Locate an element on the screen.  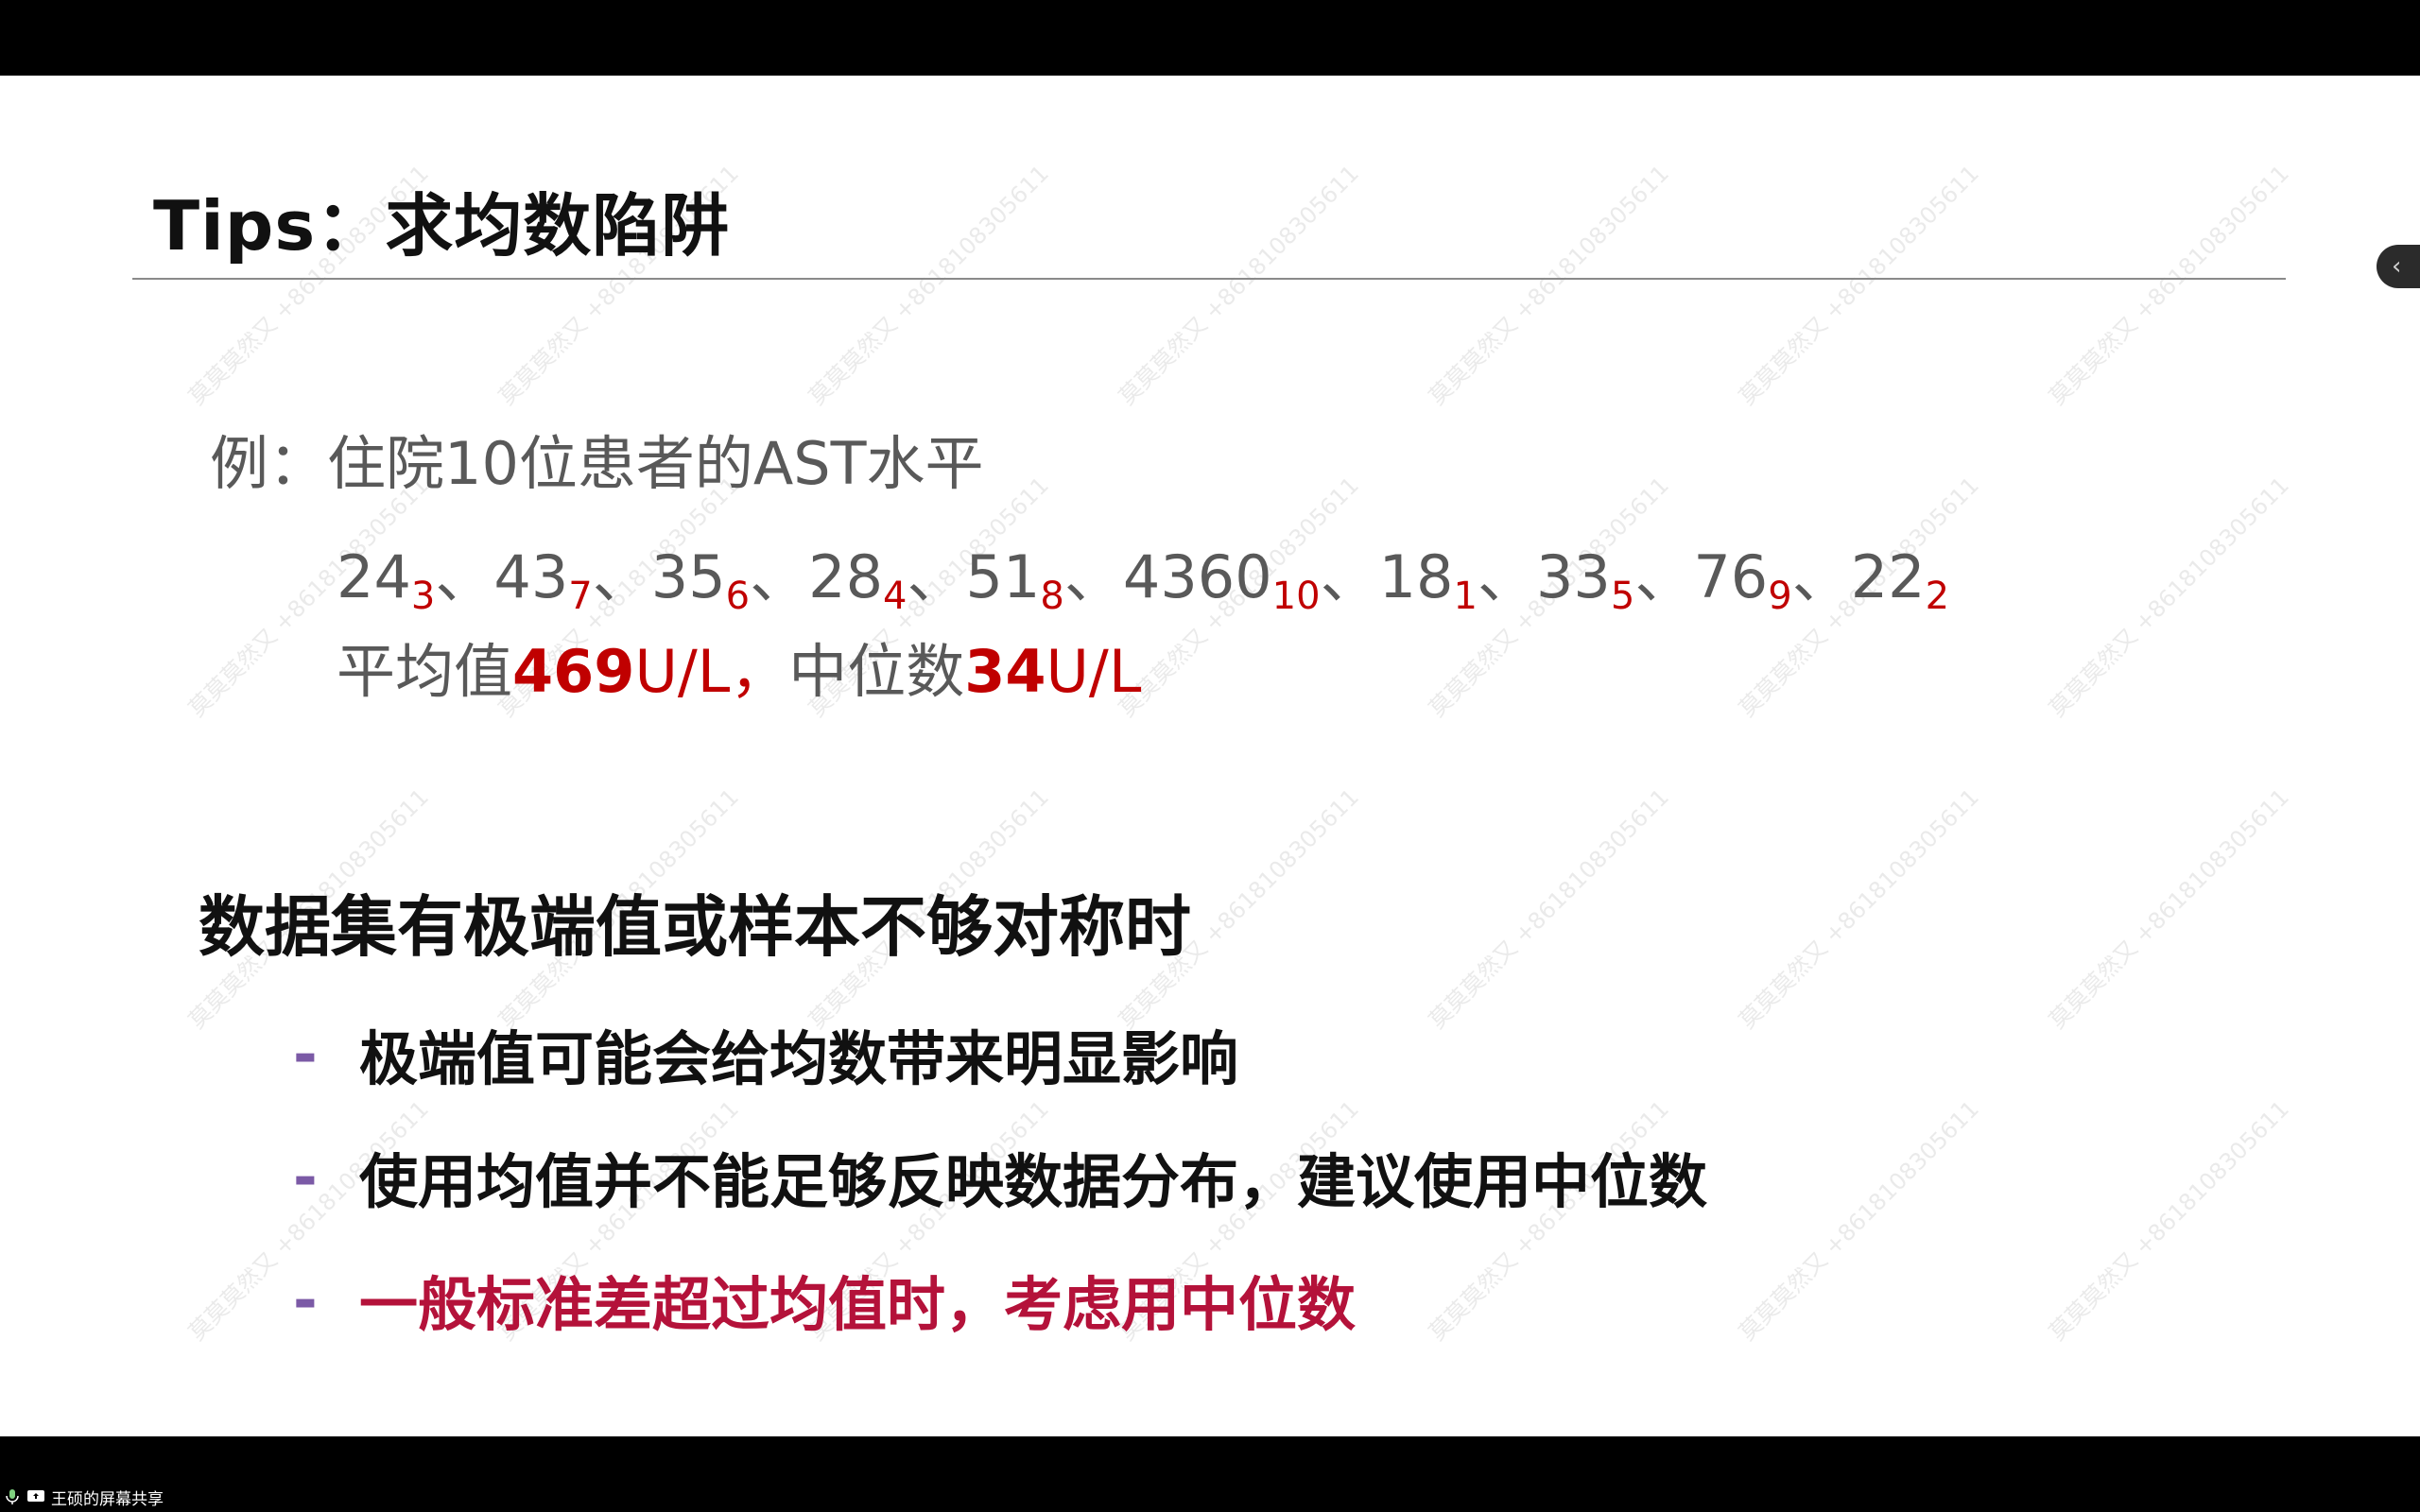
collapse-panel-tab: ‹ is located at coordinates (2398, 266).